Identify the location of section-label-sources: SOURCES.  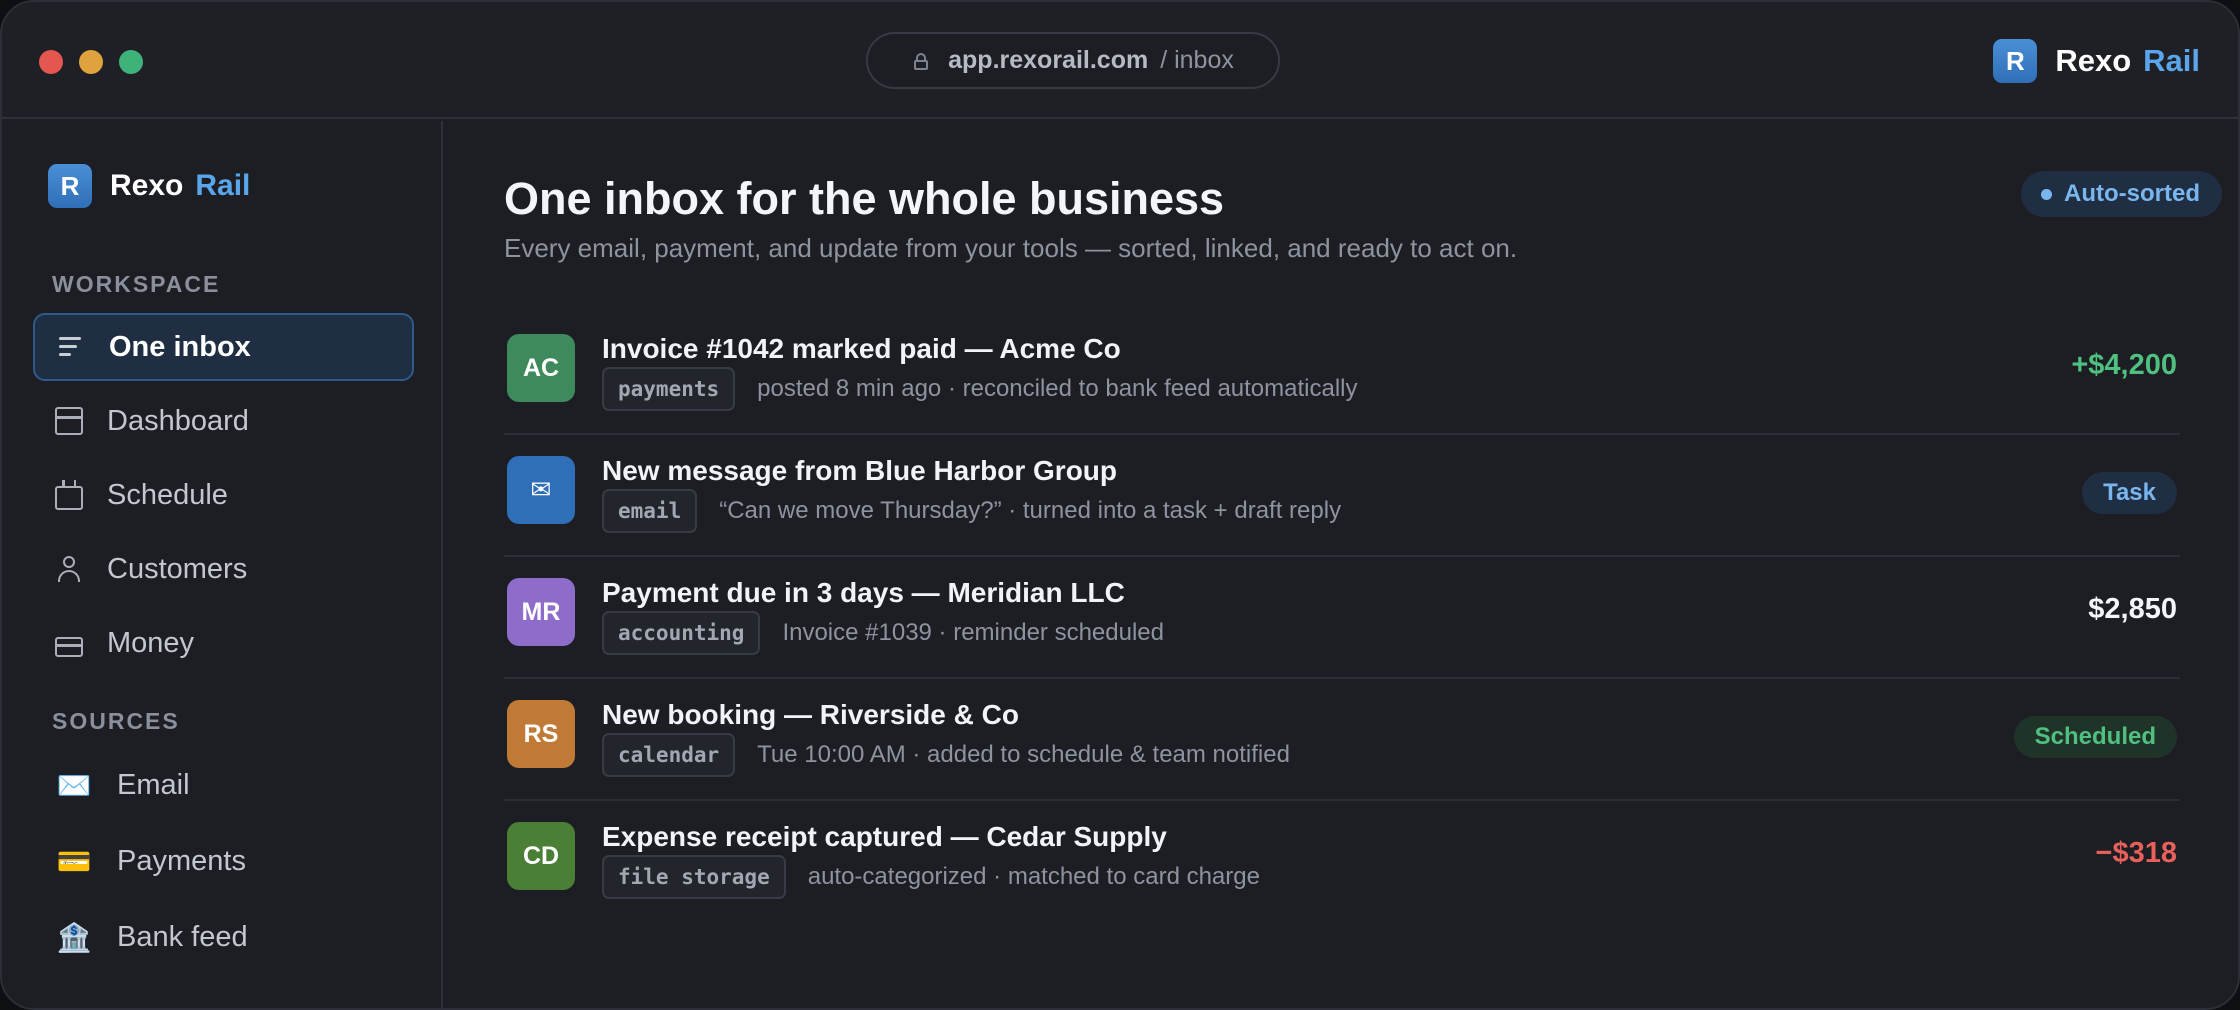
(116, 721).